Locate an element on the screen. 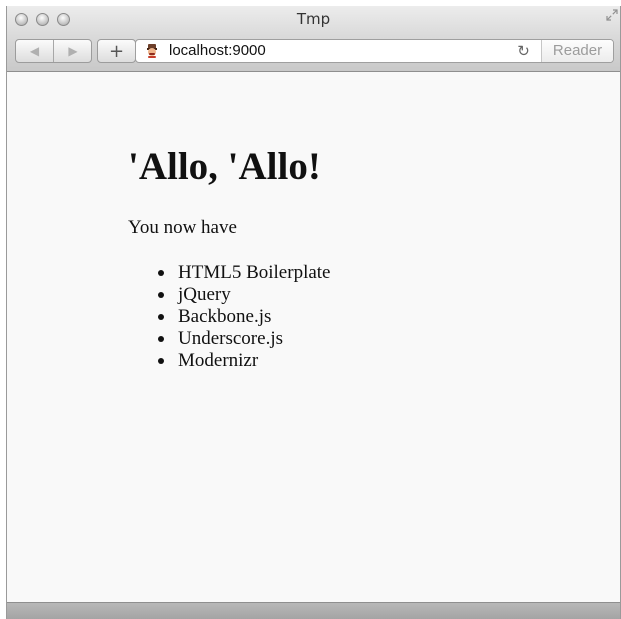 The width and height of the screenshot is (621, 619). back-icon: ◀ is located at coordinates (34, 51).